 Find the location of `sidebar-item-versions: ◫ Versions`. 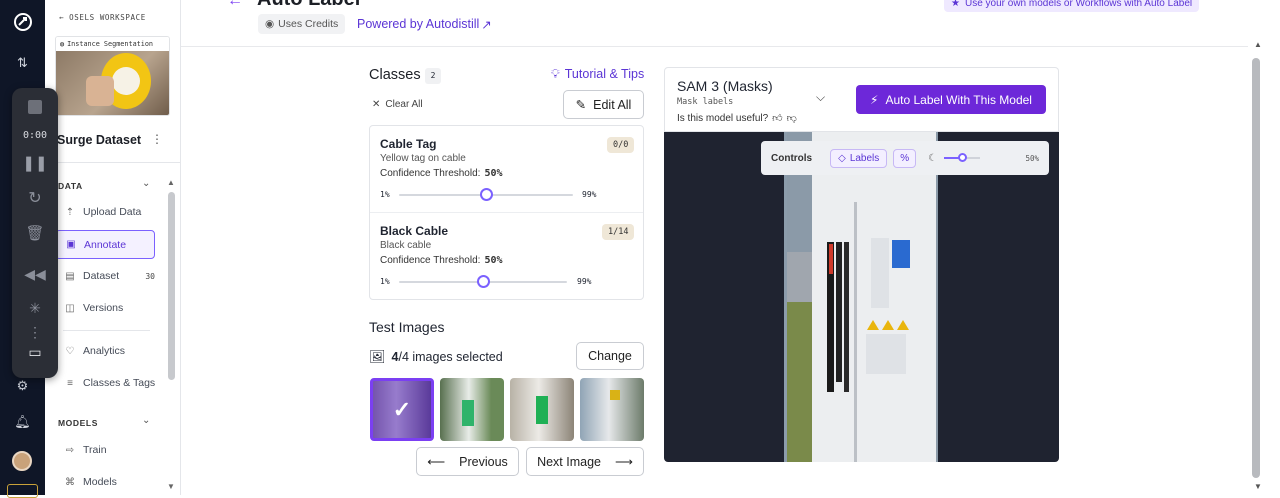

sidebar-item-versions: ◫ Versions is located at coordinates (128, 308).